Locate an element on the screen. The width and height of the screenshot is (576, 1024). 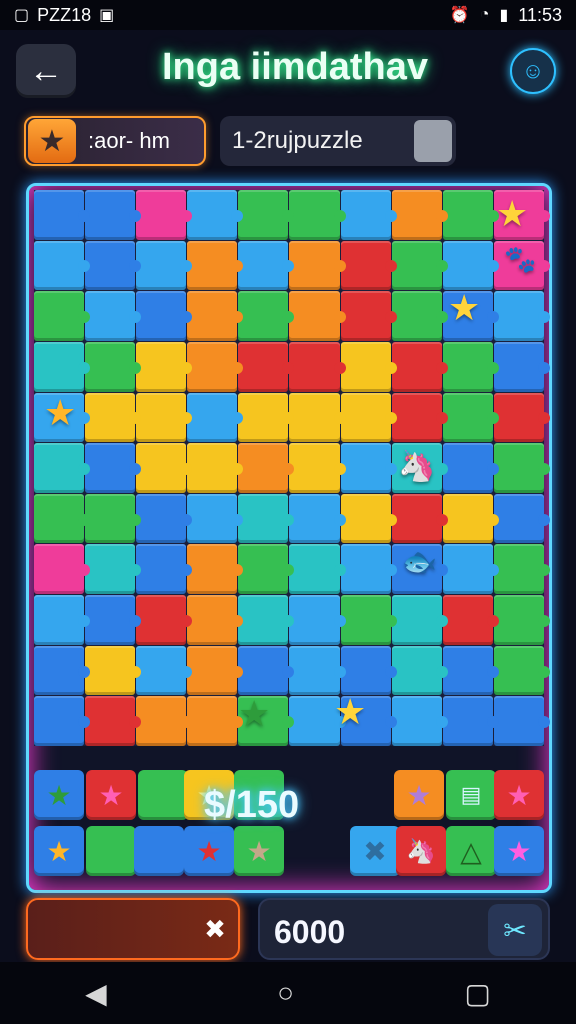
mode-pill: ★ :aor- hm is located at coordinates (115, 141).